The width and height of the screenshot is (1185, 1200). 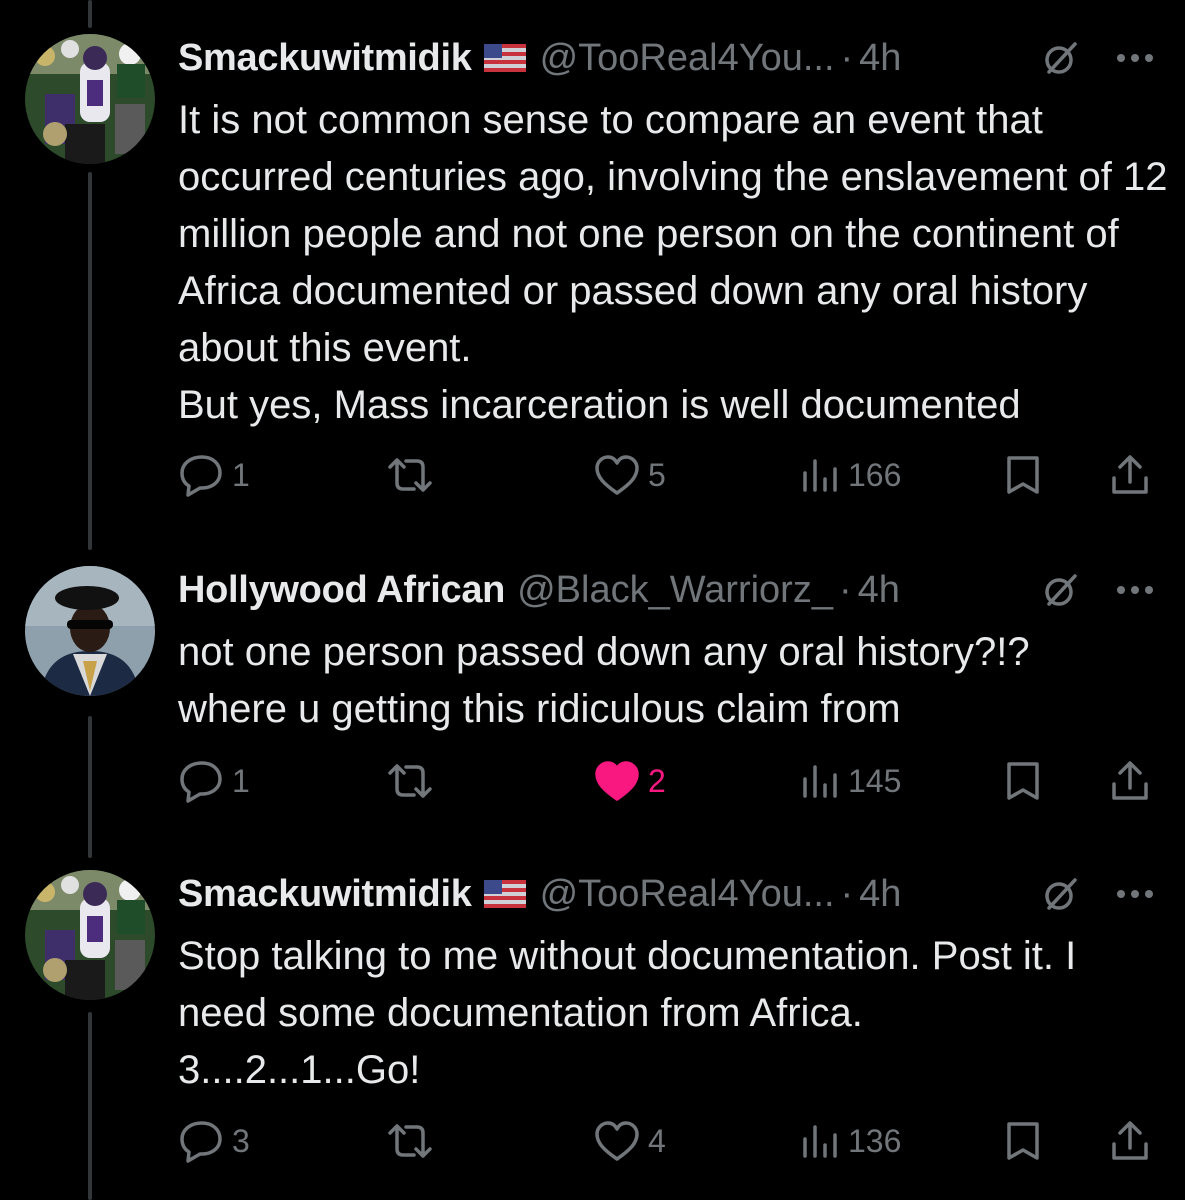 I want to click on like-count: 4, so click(x=657, y=1140).